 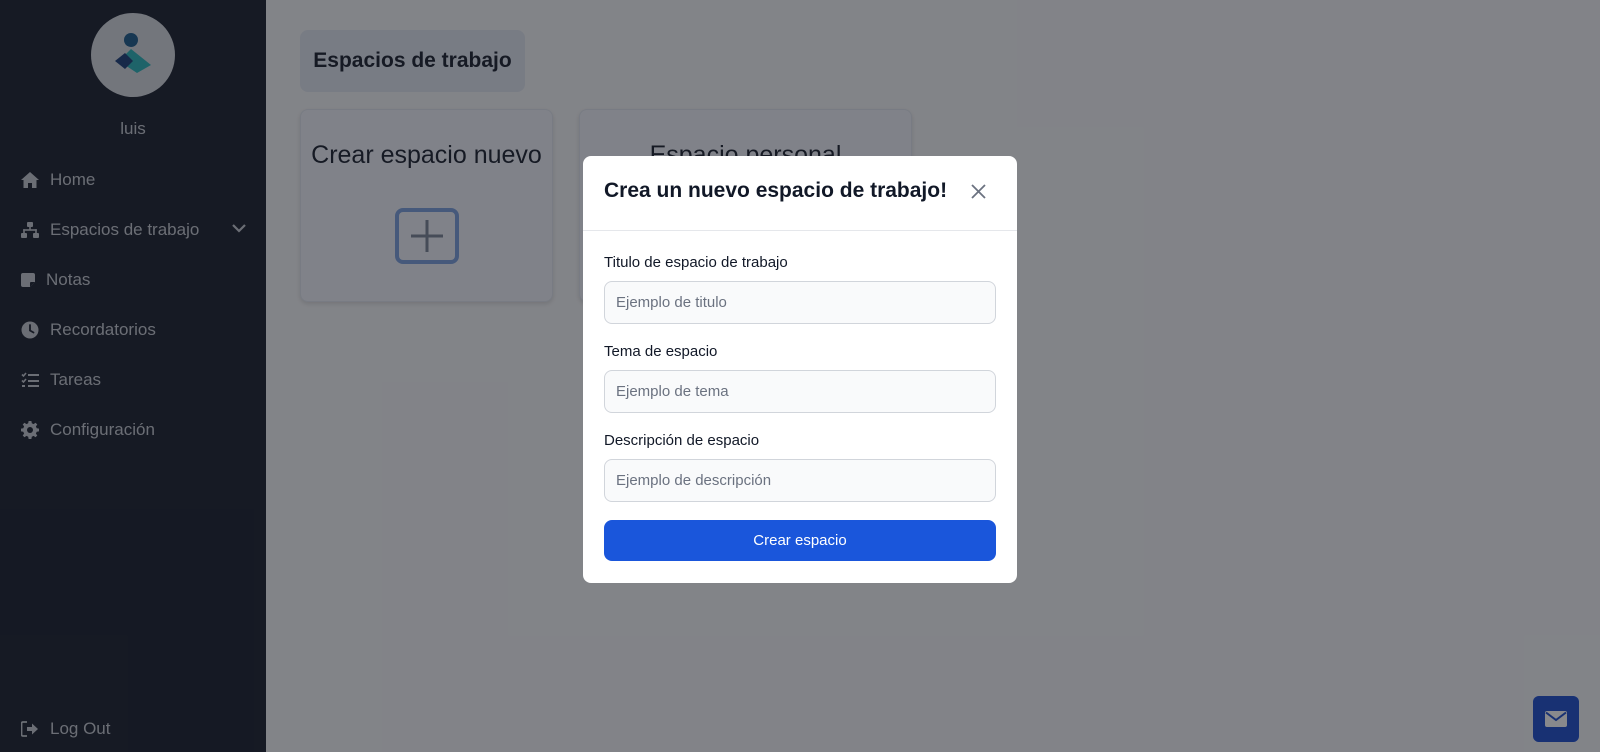 I want to click on modal-divider, so click(x=800, y=230).